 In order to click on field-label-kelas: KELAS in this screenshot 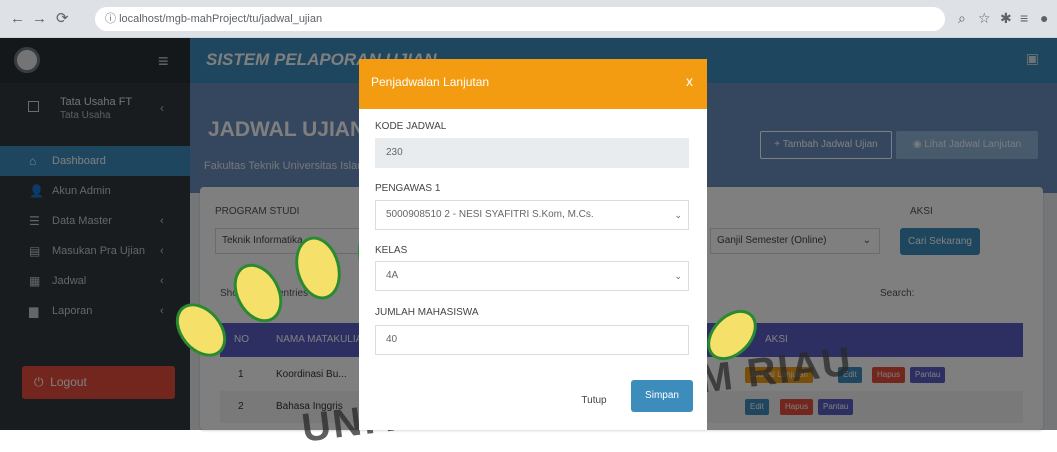, I will do `click(391, 250)`.